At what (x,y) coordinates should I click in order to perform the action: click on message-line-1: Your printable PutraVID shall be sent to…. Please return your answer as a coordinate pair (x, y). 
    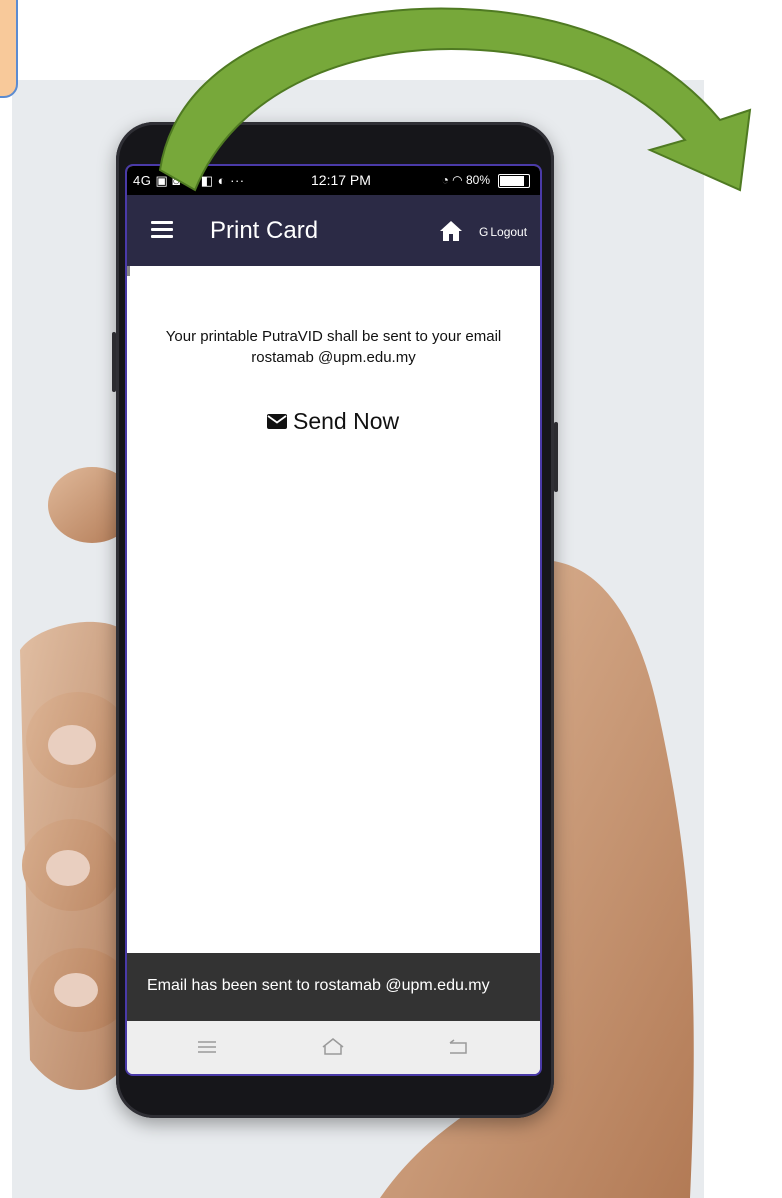
    Looking at the image, I should click on (333, 336).